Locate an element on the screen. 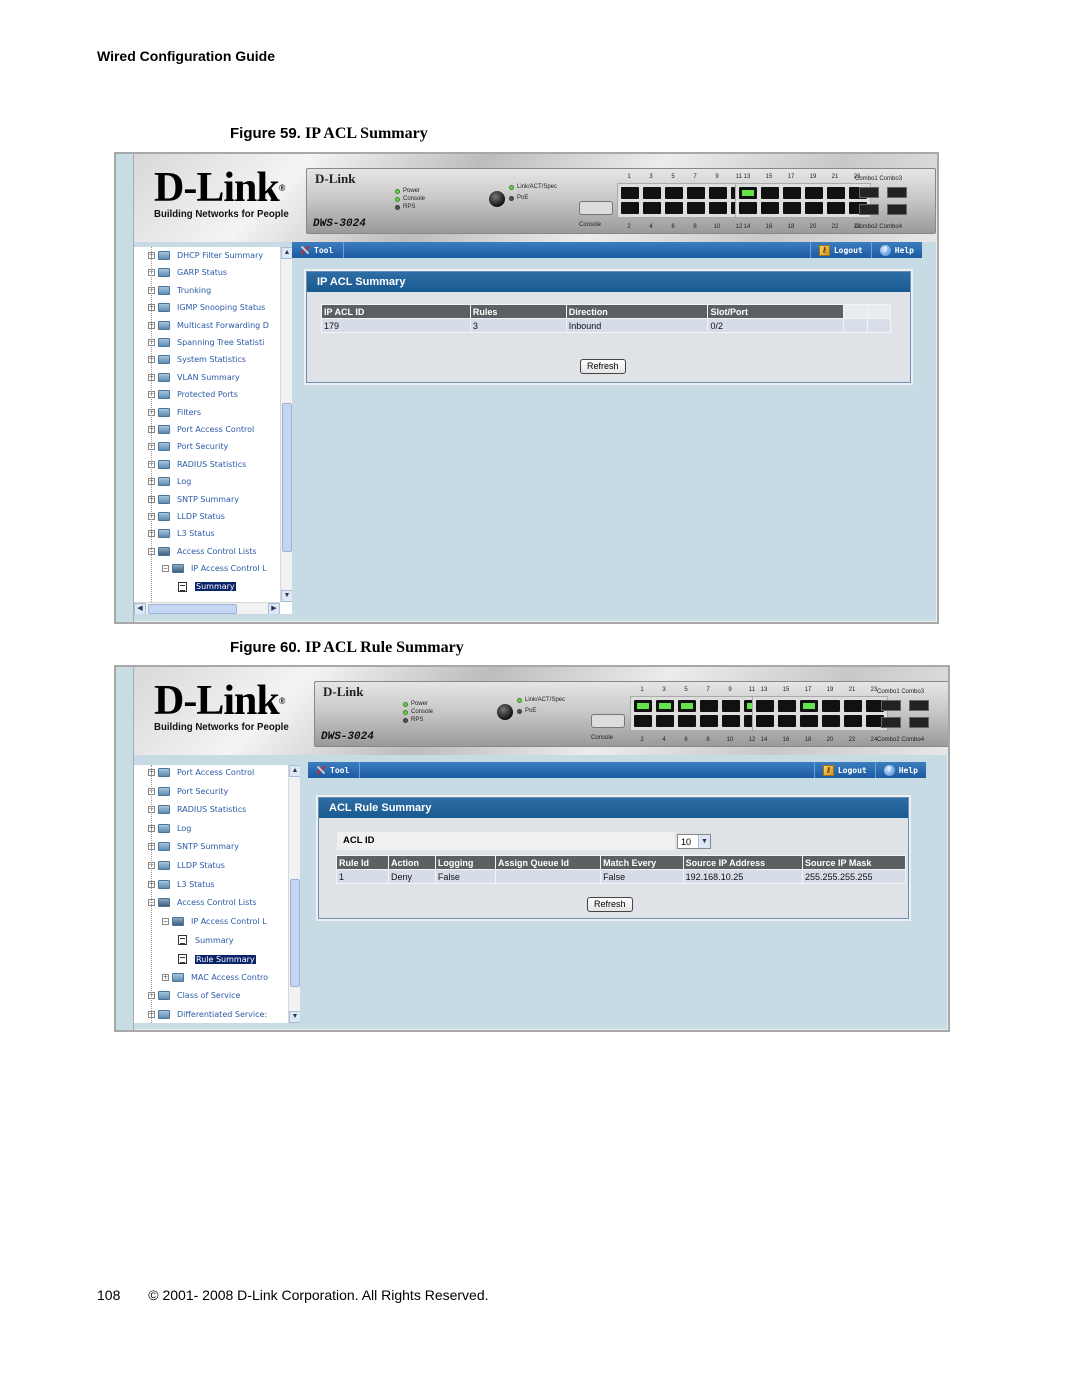 The image size is (1080, 1397). ethernet-port-13-icon is located at coordinates (748, 193).